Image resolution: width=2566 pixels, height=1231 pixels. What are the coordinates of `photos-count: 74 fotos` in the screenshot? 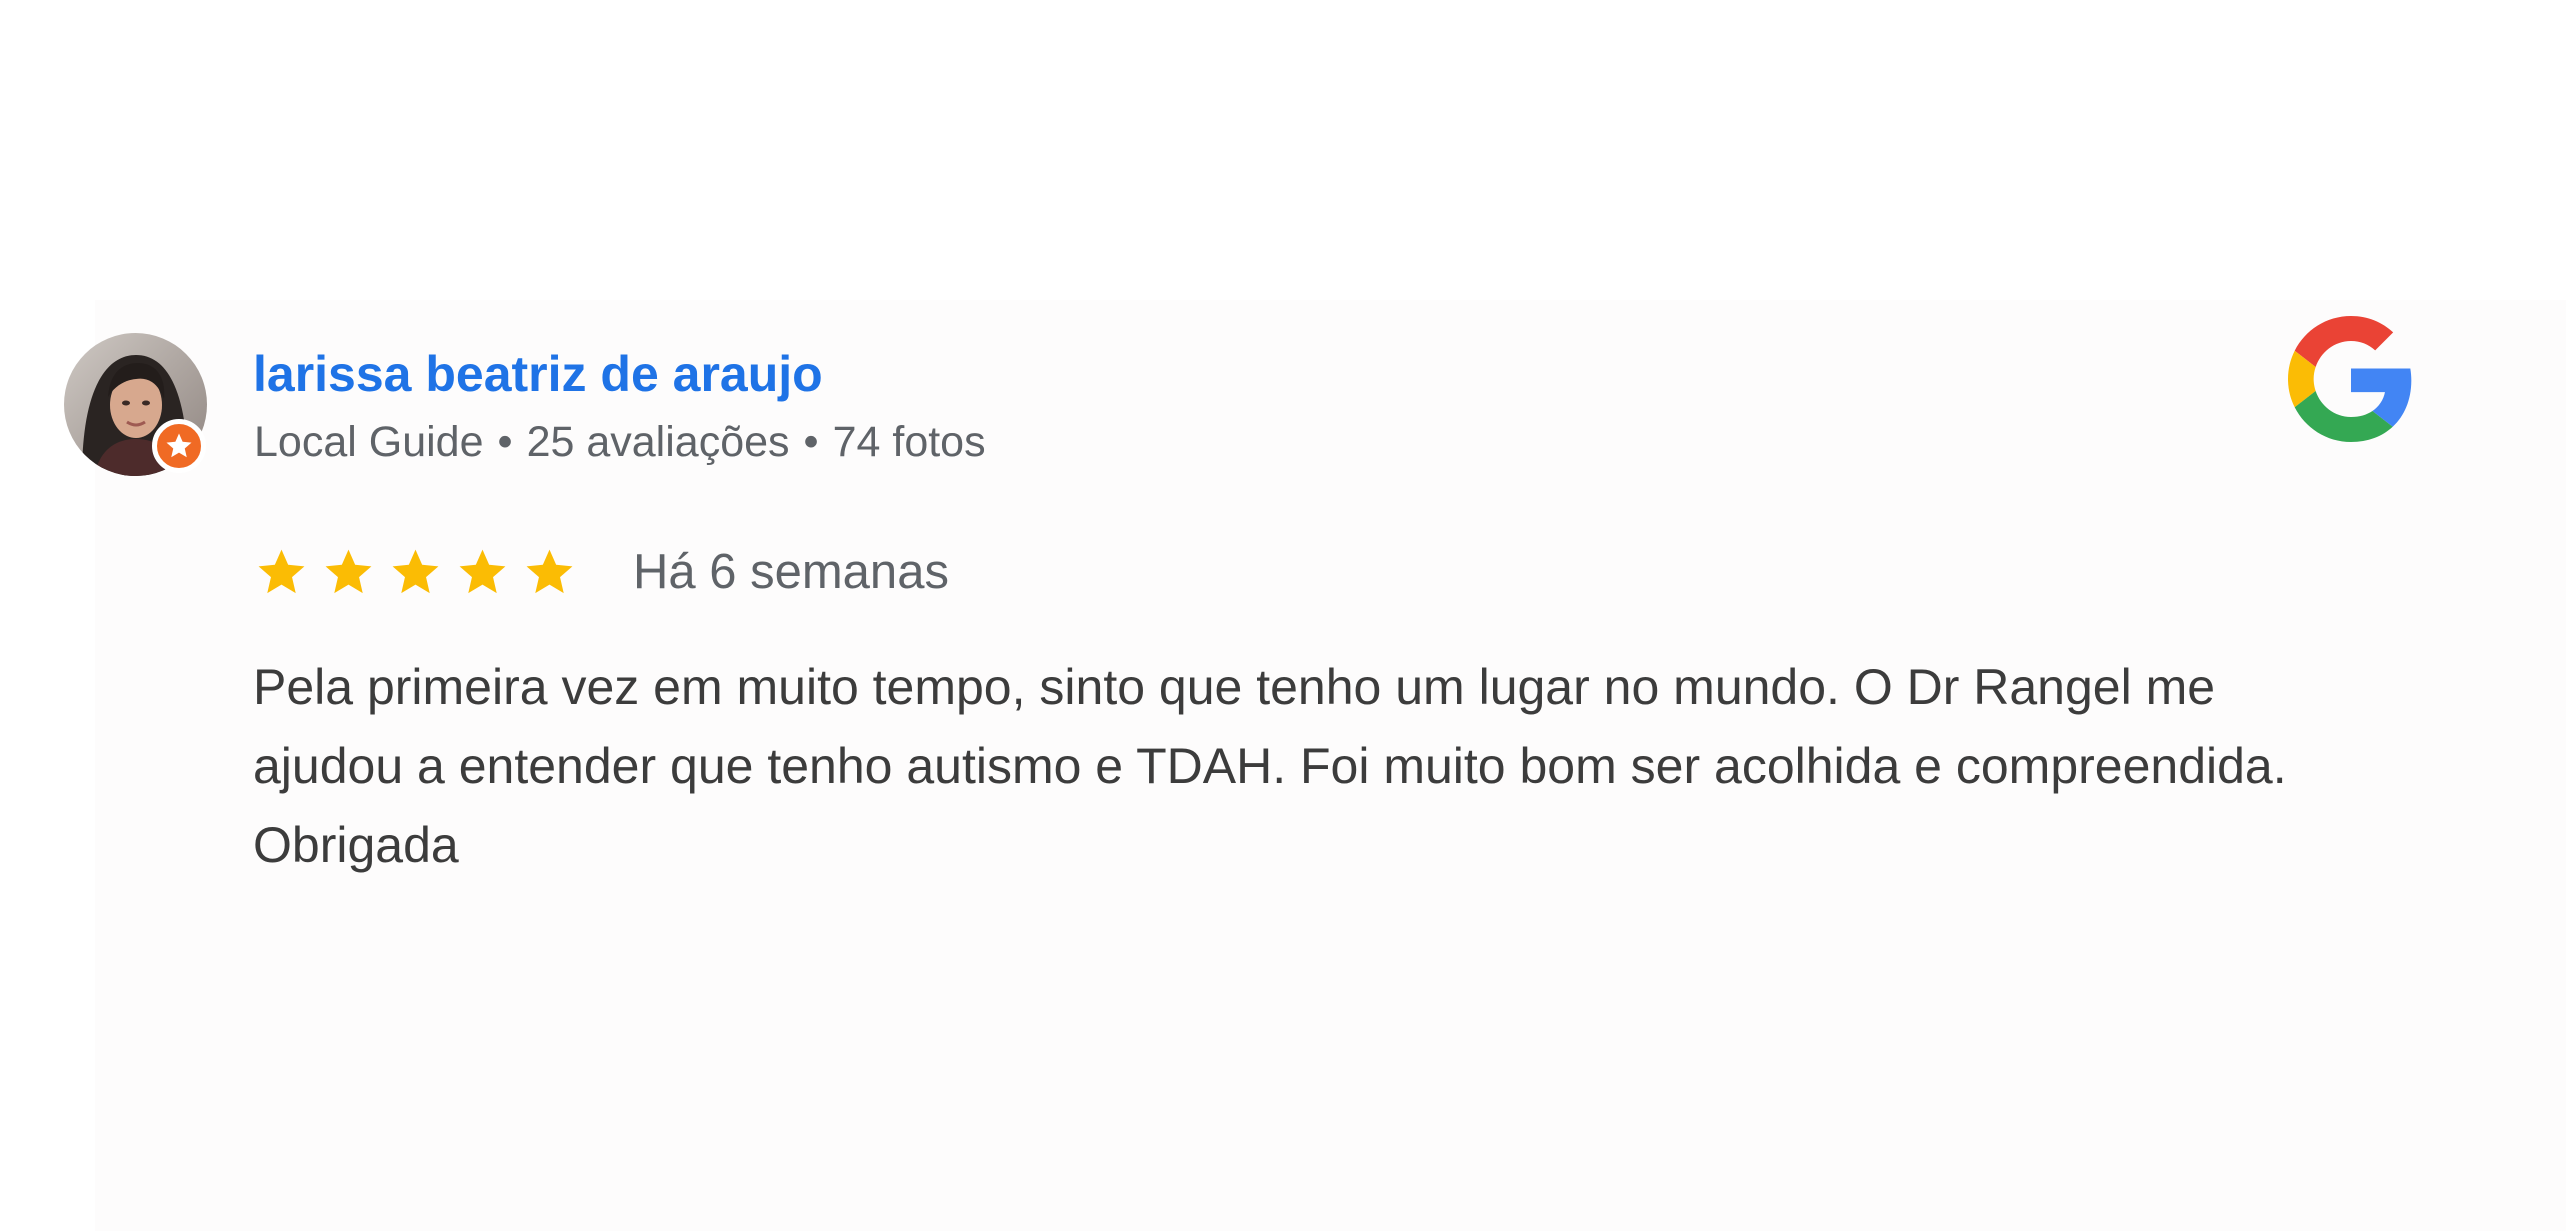 It's located at (909, 442).